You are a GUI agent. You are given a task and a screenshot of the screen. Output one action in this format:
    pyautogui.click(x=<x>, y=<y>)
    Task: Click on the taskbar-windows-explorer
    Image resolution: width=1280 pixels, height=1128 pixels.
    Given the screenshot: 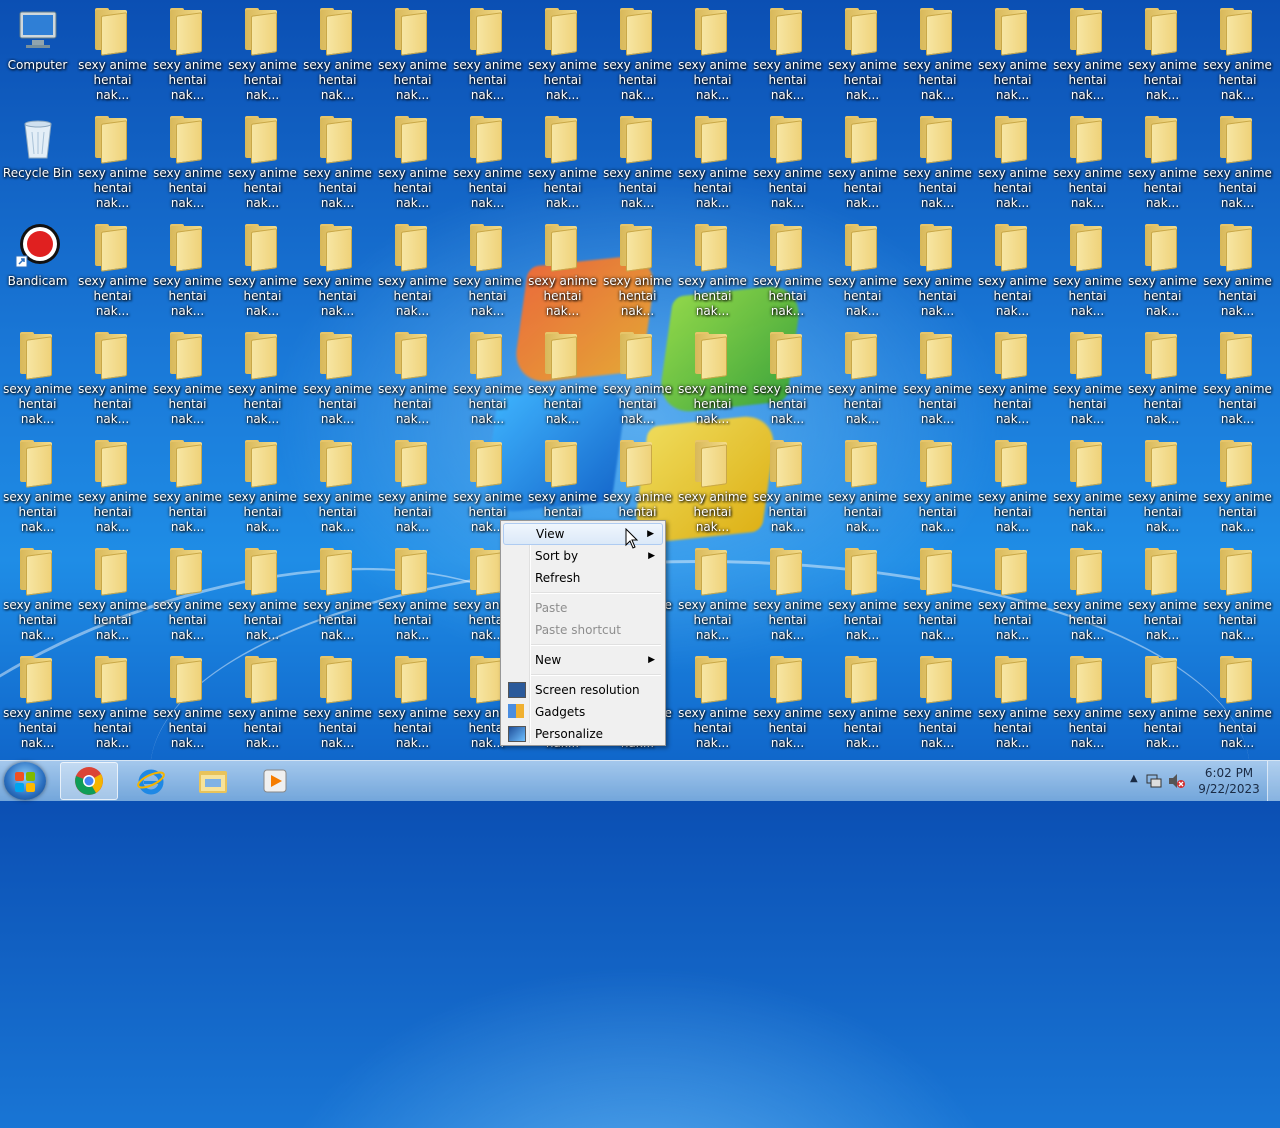 What is the action you would take?
    pyautogui.click(x=213, y=781)
    